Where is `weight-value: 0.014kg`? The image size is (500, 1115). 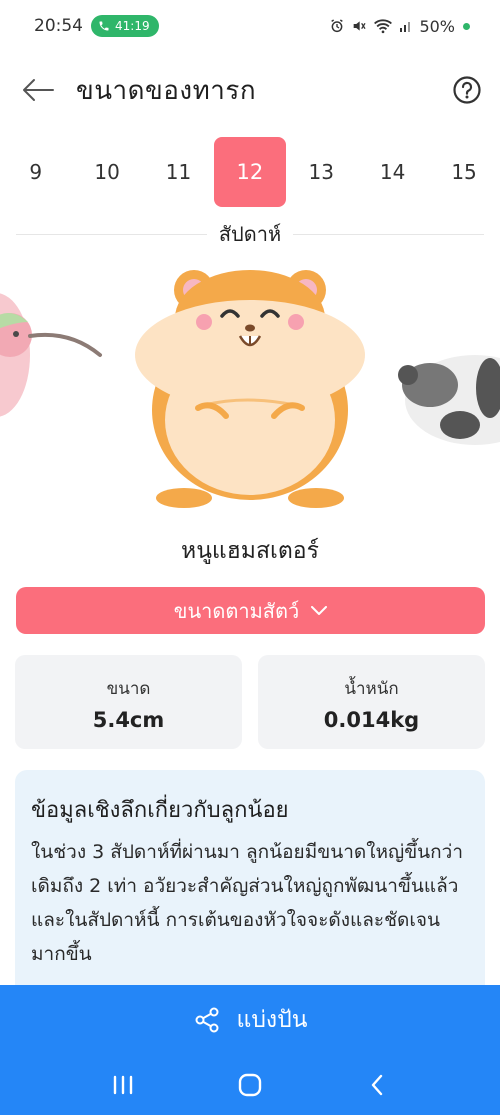
weight-value: 0.014kg is located at coordinates (371, 720).